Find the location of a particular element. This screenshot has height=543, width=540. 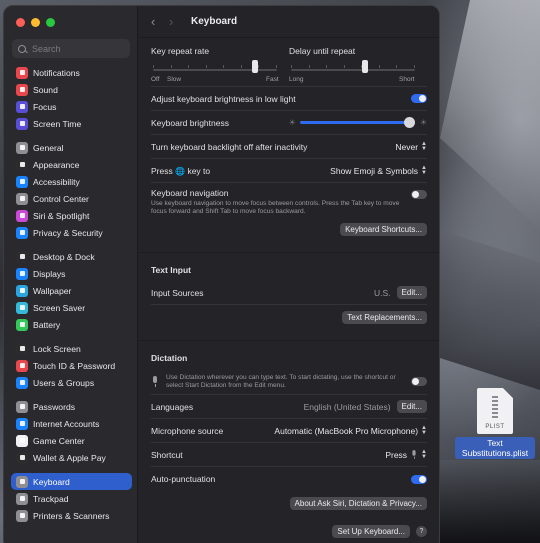

help-button: ? is located at coordinates (421, 531).